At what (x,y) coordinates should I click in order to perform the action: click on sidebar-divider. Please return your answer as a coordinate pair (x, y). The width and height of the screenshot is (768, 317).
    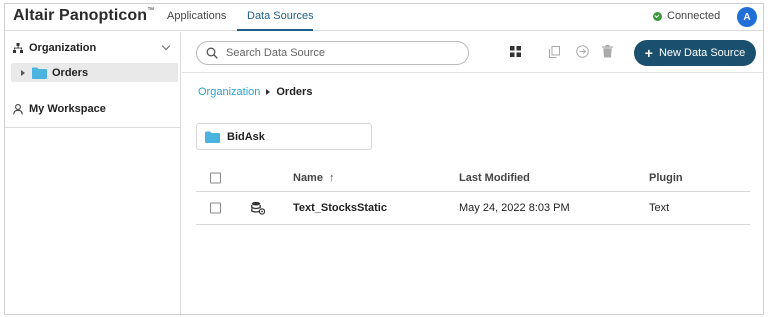
    Looking at the image, I should click on (92, 127).